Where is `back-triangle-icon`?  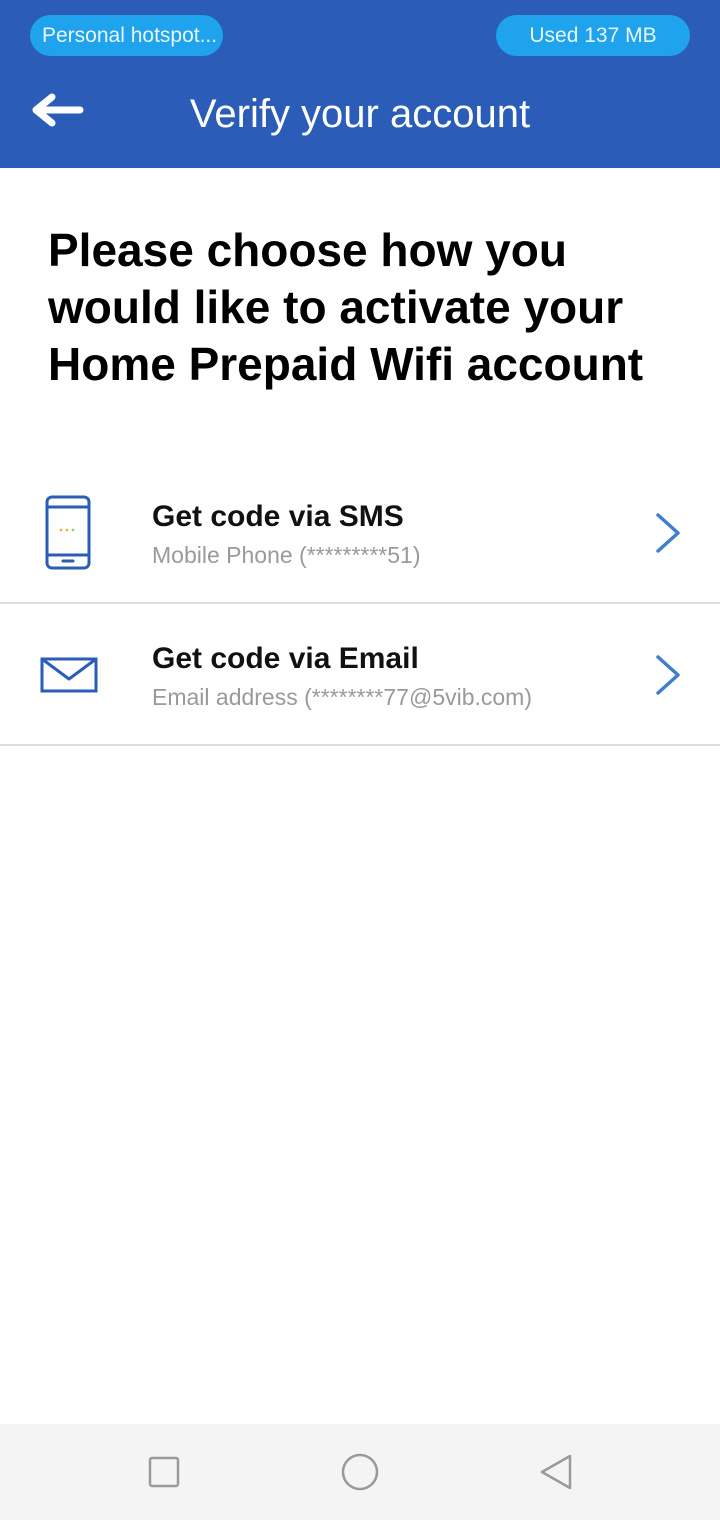
back-triangle-icon is located at coordinates (556, 1472).